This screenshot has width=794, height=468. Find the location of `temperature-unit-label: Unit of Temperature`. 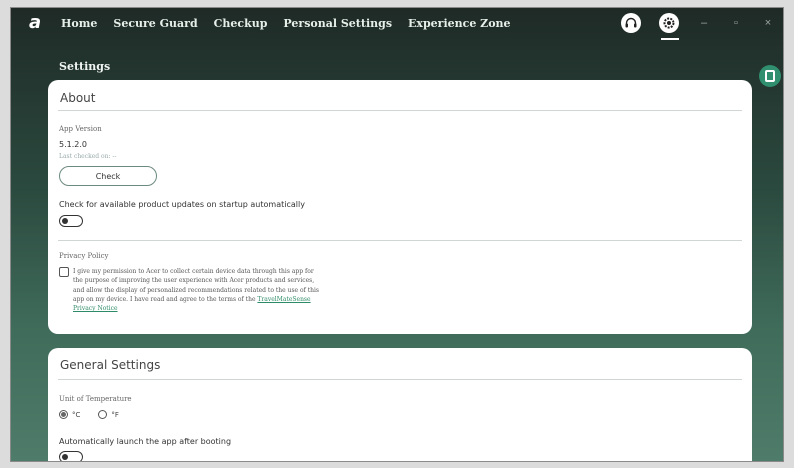

temperature-unit-label: Unit of Temperature is located at coordinates (95, 399).